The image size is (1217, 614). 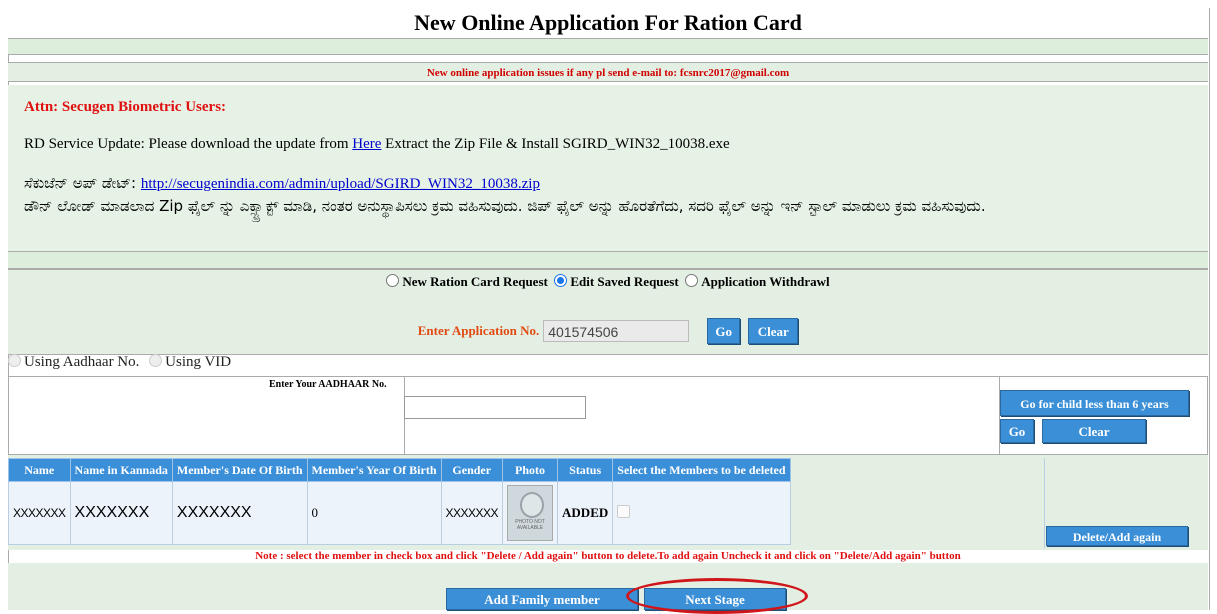 I want to click on col-gender: Gender, so click(x=472, y=470).